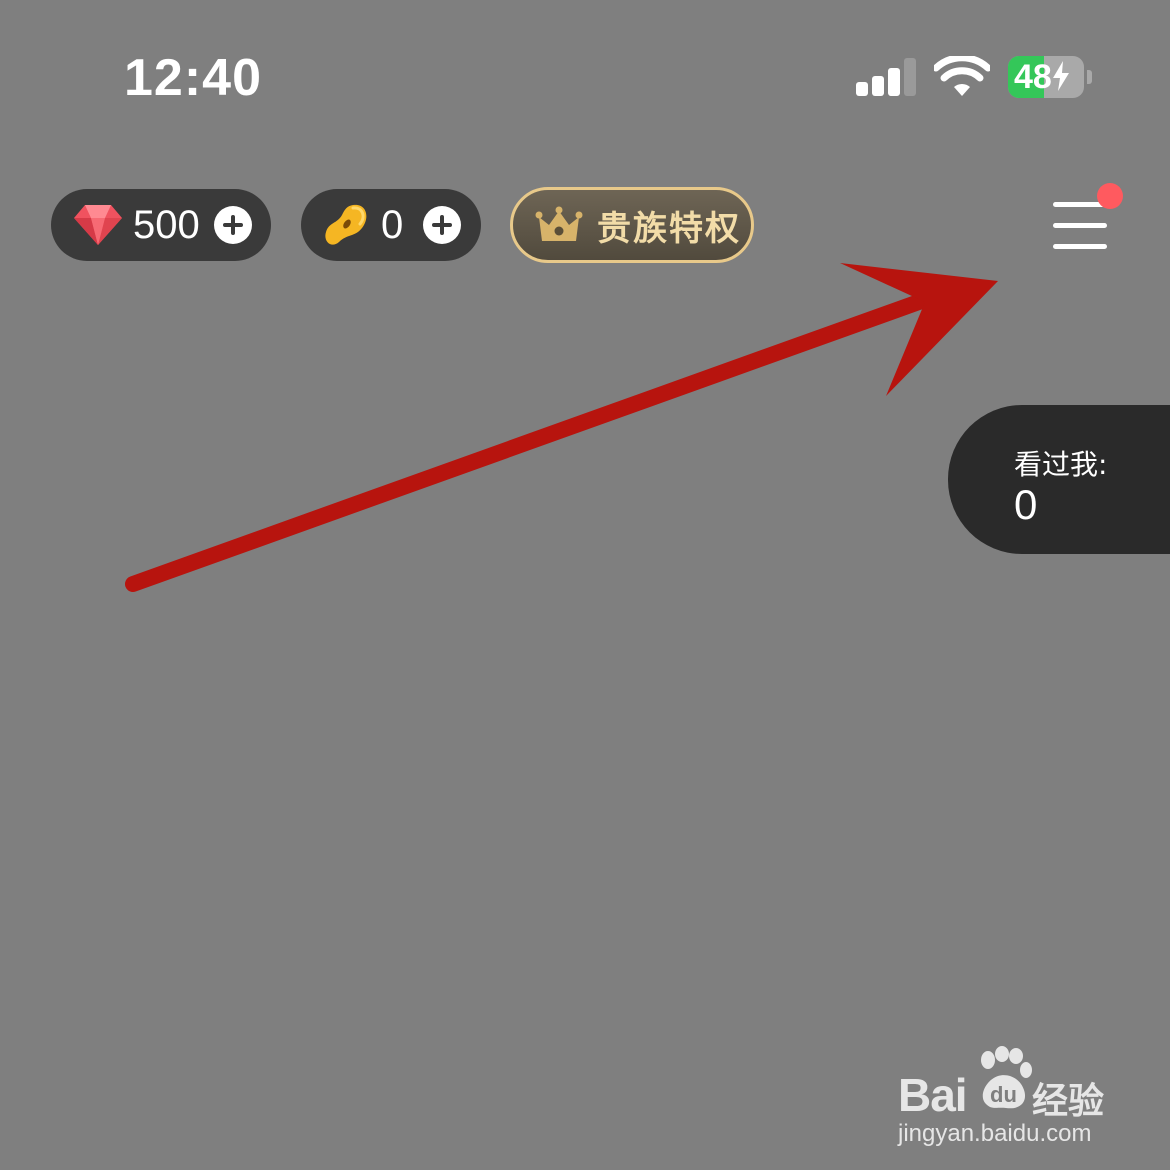  What do you see at coordinates (669, 228) in the screenshot?
I see `noble-privilege-label: 贵族特权` at bounding box center [669, 228].